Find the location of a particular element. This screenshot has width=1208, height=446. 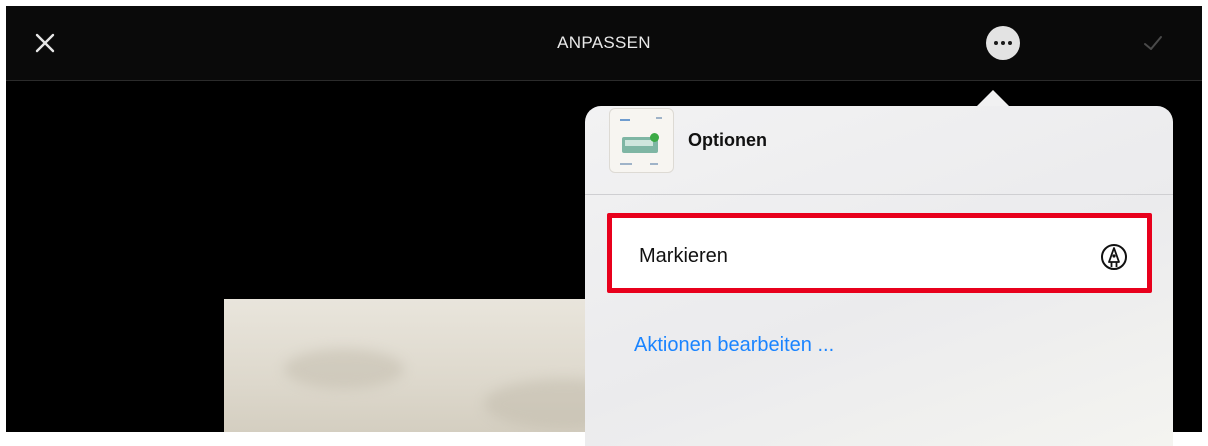

page-title: ANPASSEN is located at coordinates (604, 42).